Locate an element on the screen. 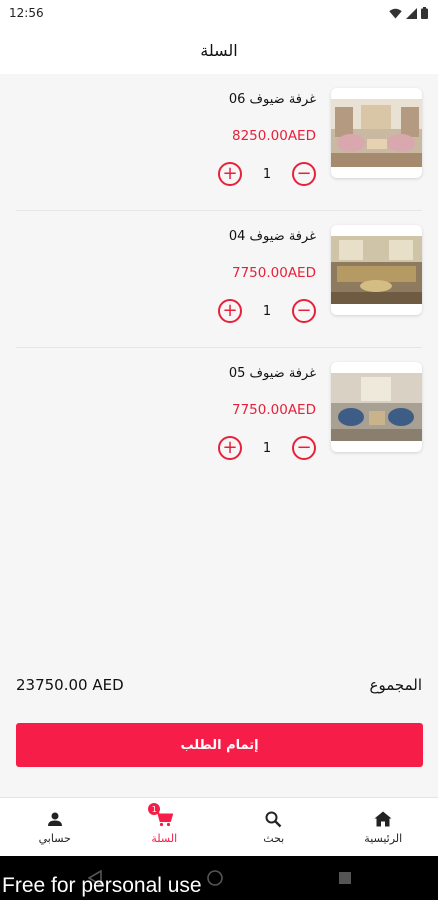 The width and height of the screenshot is (438, 900). home-circle-icon is located at coordinates (215, 878).